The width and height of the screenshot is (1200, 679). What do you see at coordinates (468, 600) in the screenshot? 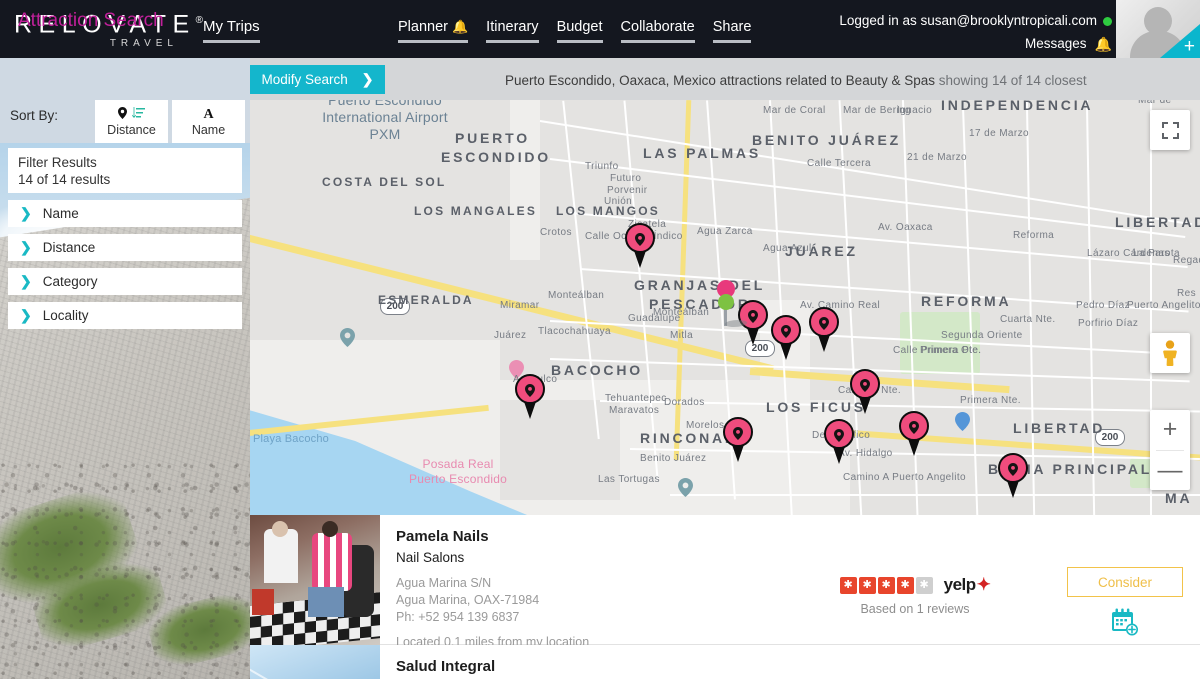
I see `result-address-line-2: Agua Marina, OAX-71984` at bounding box center [468, 600].